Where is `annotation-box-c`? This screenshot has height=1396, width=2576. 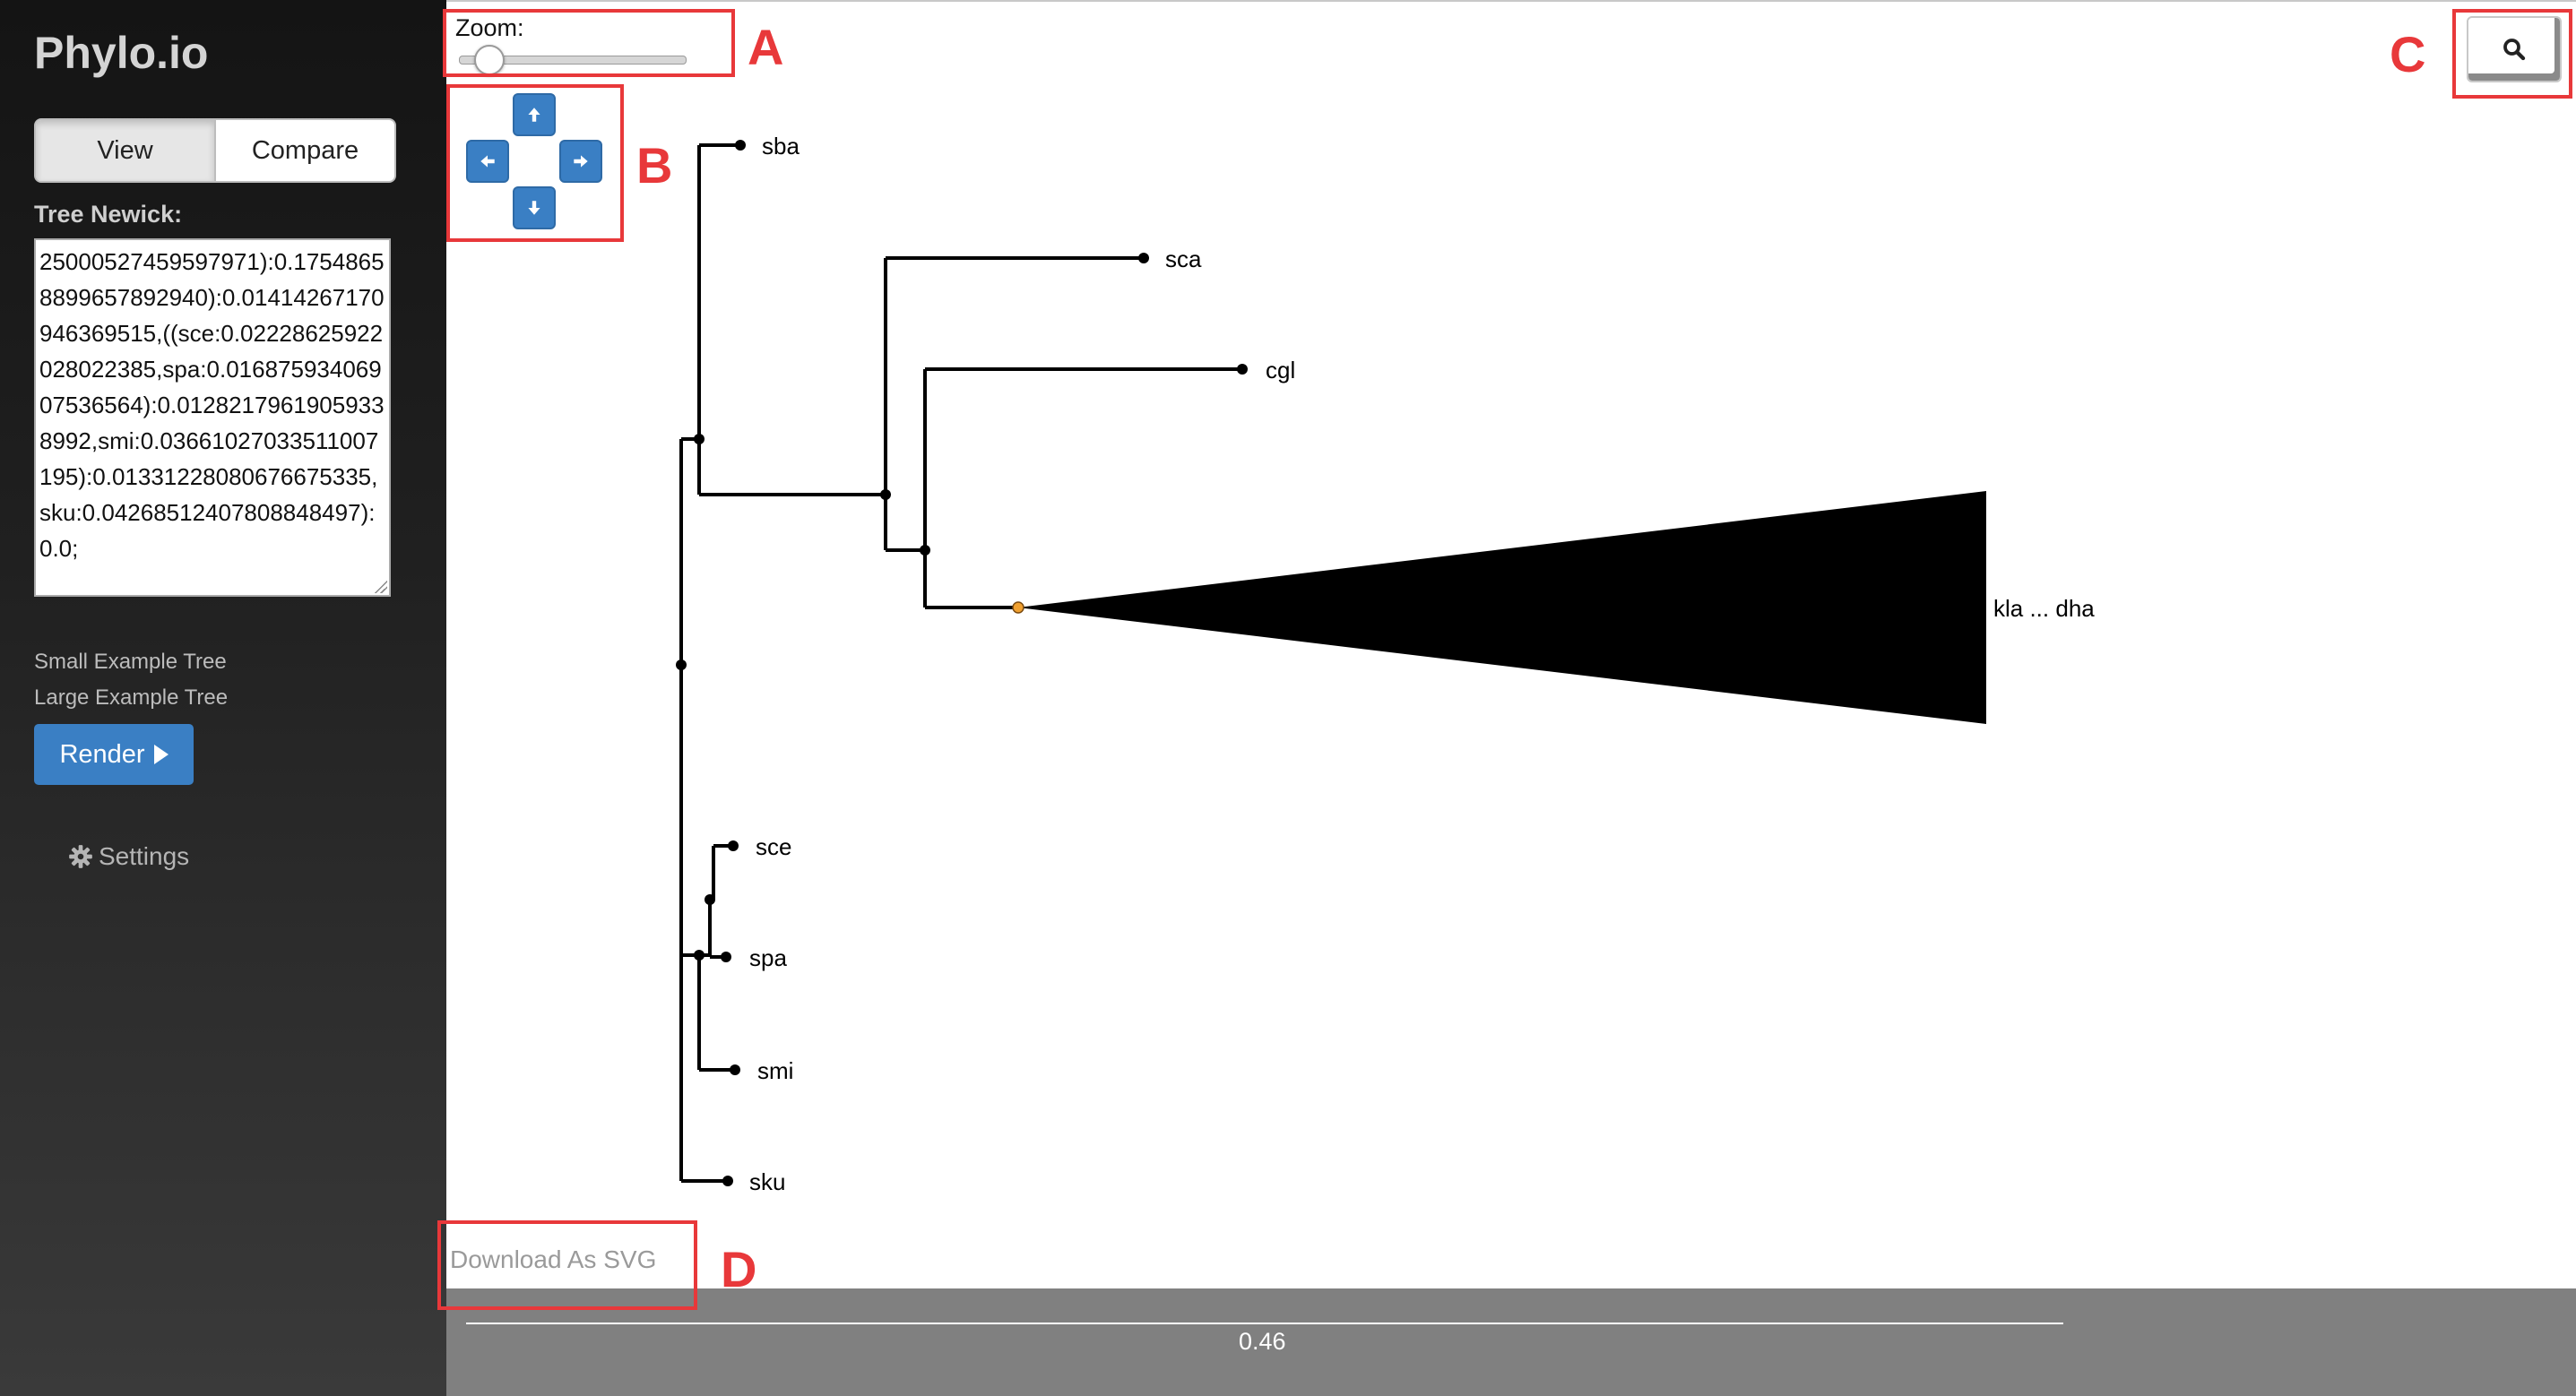 annotation-box-c is located at coordinates (2512, 54).